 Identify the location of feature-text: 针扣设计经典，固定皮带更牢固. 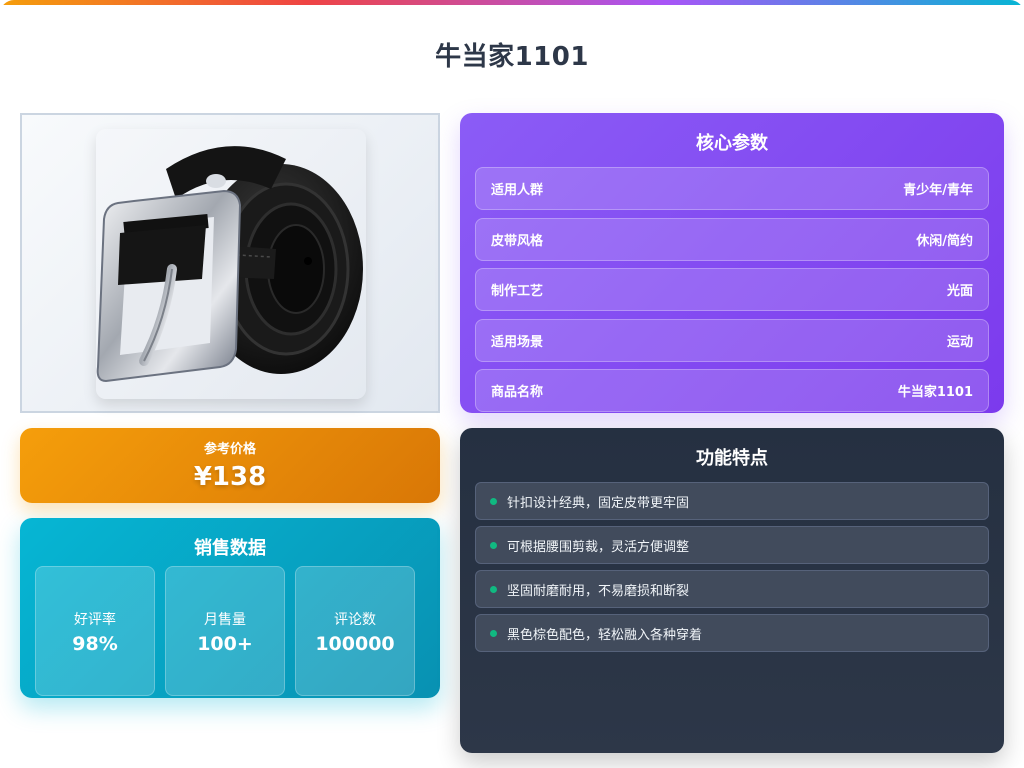
(598, 503).